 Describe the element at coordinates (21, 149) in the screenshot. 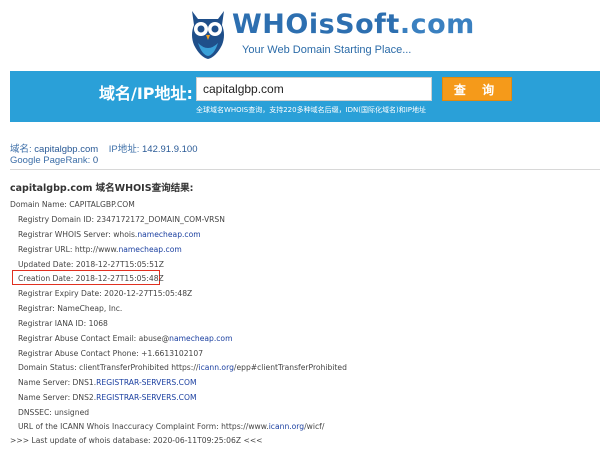

I see `domain-label: 域名:` at that location.